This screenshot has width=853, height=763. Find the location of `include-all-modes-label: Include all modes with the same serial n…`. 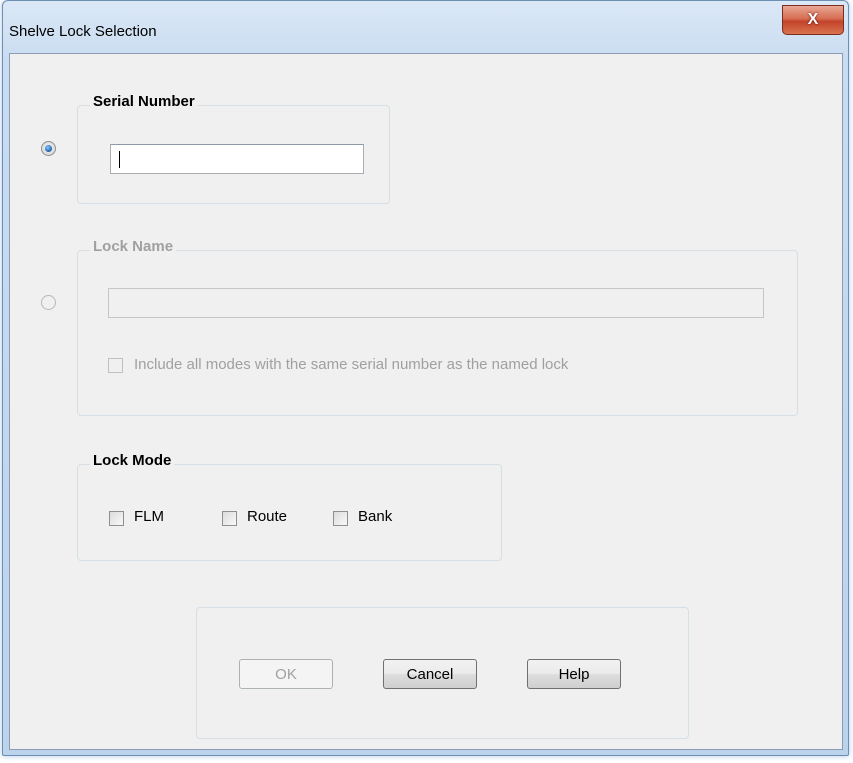

include-all-modes-label: Include all modes with the same serial n… is located at coordinates (351, 364).